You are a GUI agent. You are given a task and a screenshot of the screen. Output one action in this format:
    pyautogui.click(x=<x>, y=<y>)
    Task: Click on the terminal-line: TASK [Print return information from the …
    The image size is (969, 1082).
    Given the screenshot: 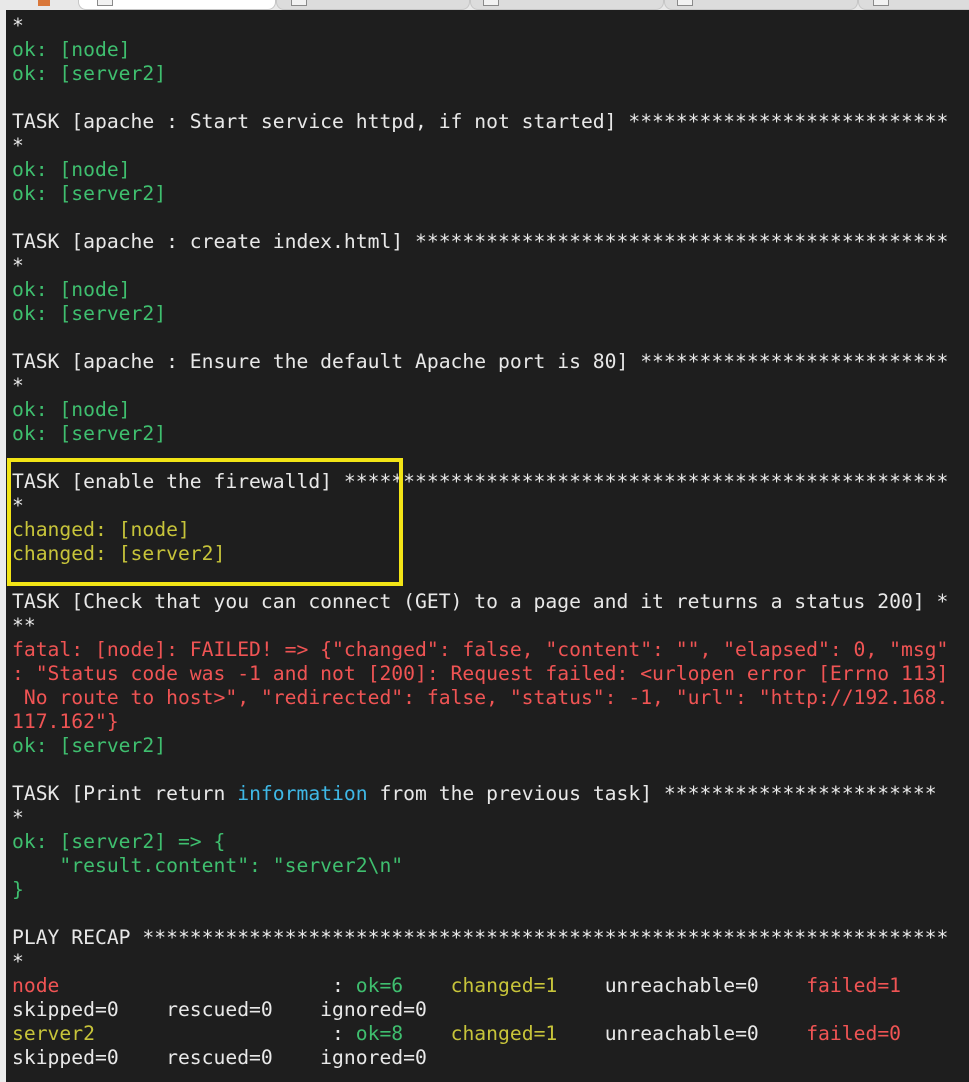 What is the action you would take?
    pyautogui.click(x=489, y=794)
    